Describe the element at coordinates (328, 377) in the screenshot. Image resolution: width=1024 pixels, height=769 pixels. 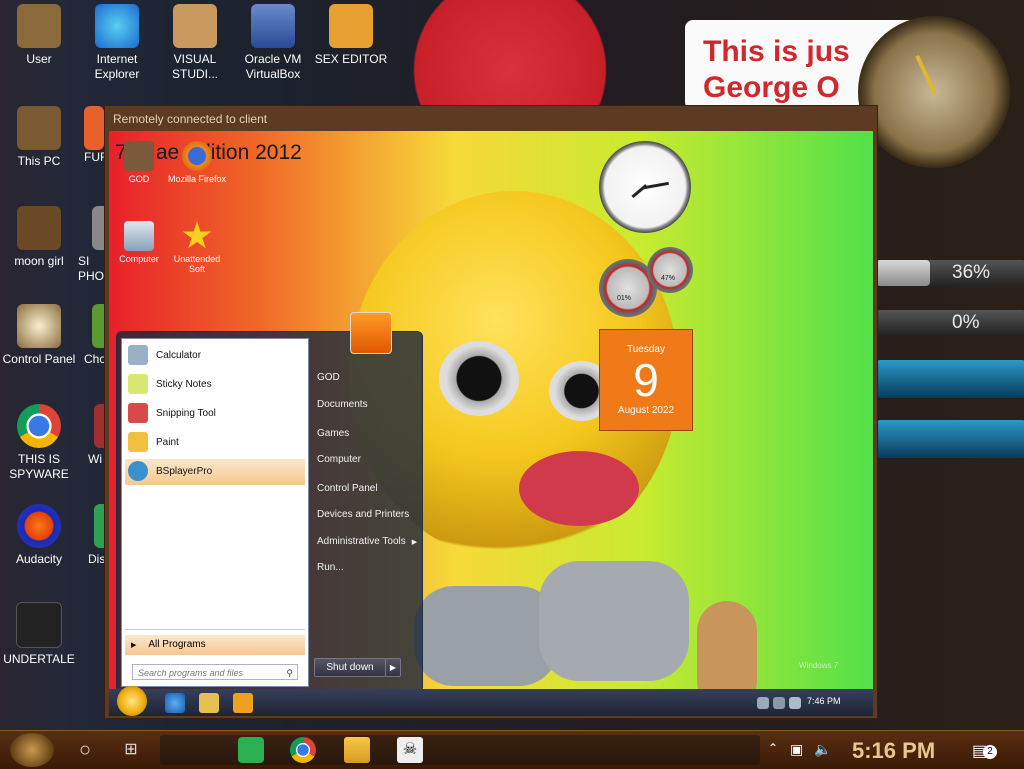
I see `start-right-god: GOD` at that location.